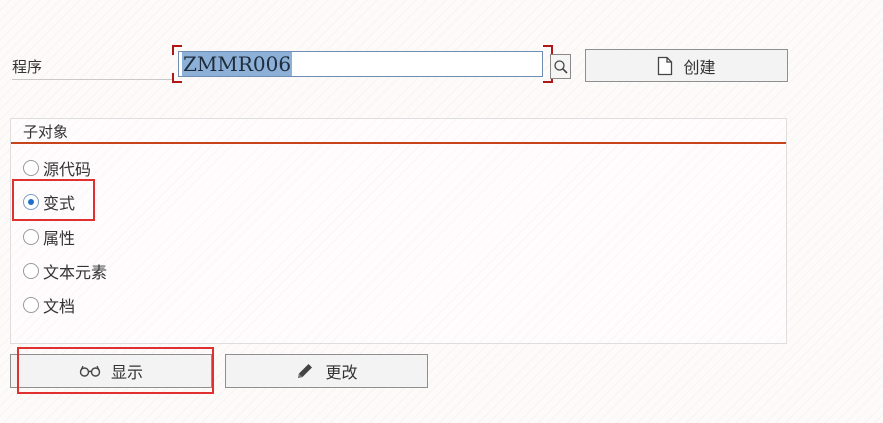  Describe the element at coordinates (53, 200) in the screenshot. I see `variant-highlight-box` at that location.